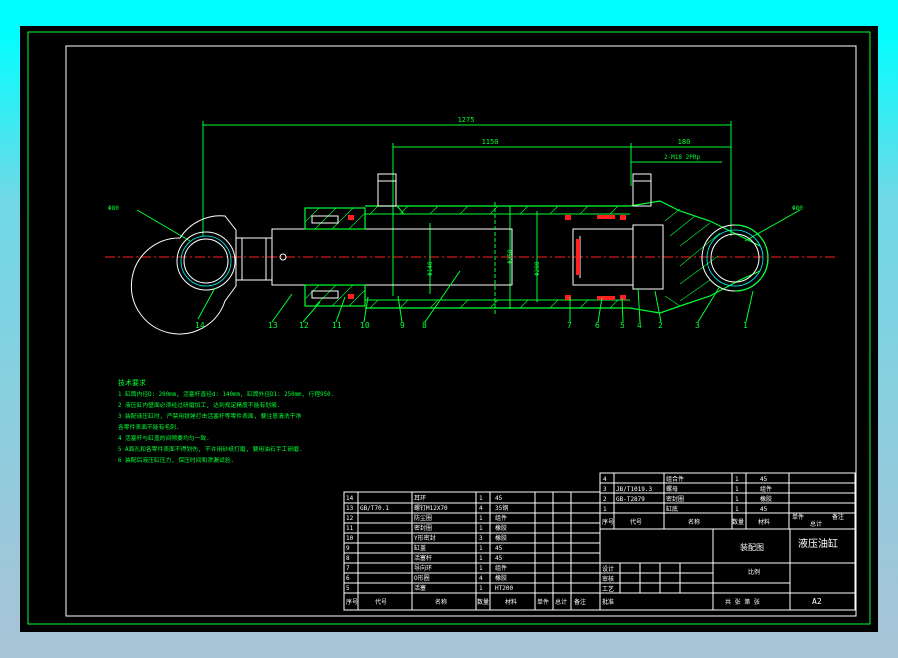 The width and height of the screenshot is (898, 658). Describe the element at coordinates (754, 572) in the screenshot. I see `scale-label: 比例` at that location.